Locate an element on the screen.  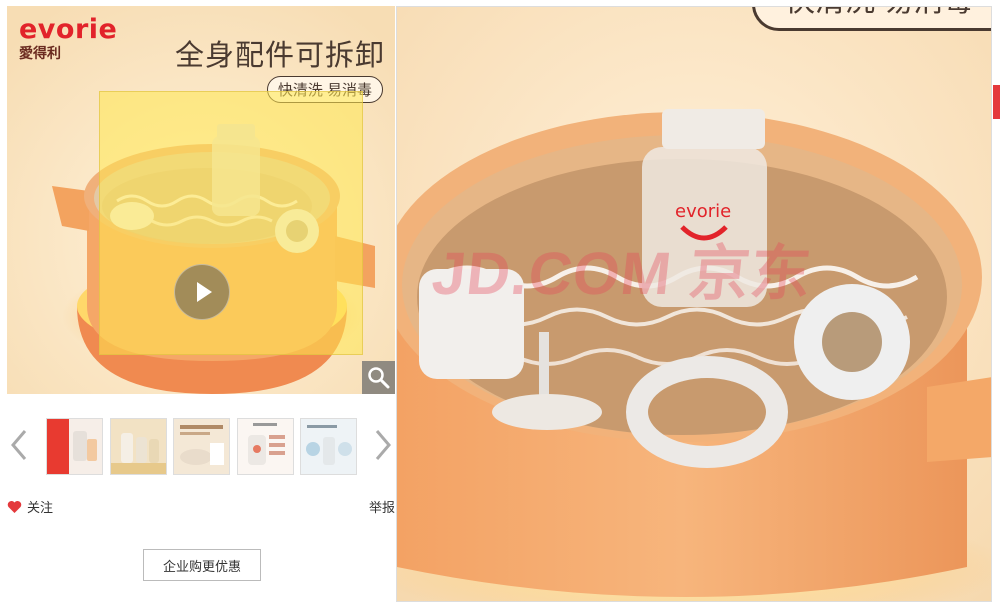
chevron-right-icon is located at coordinates (383, 445).